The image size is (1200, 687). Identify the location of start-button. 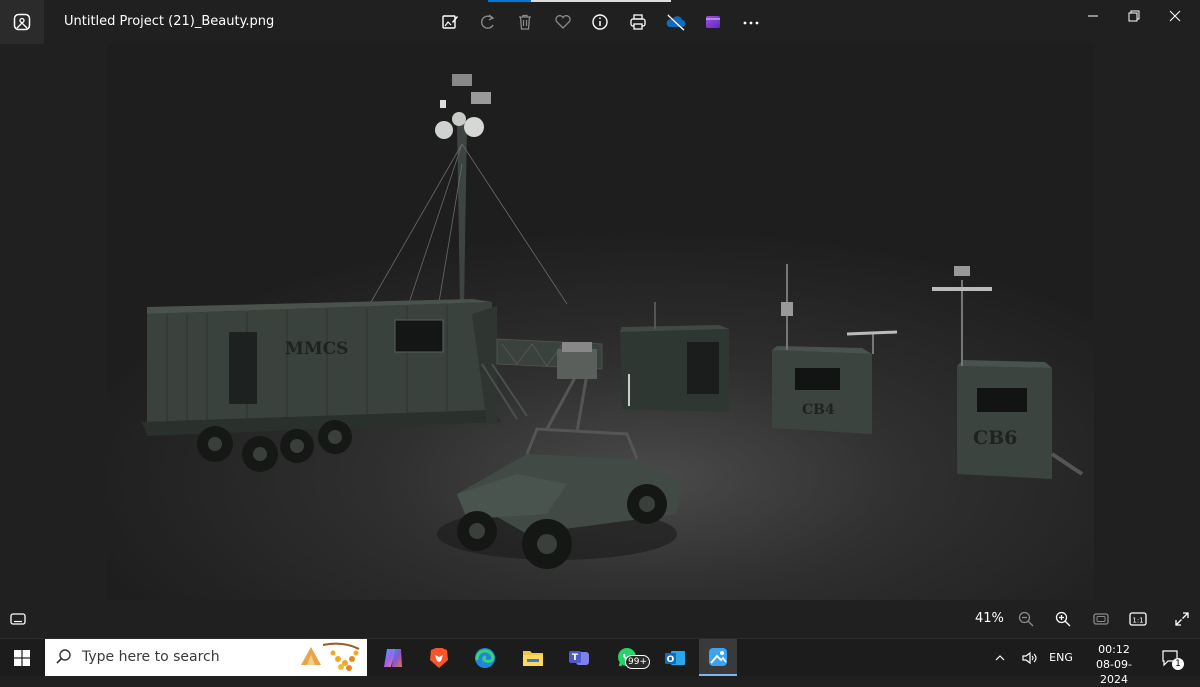
(22, 657).